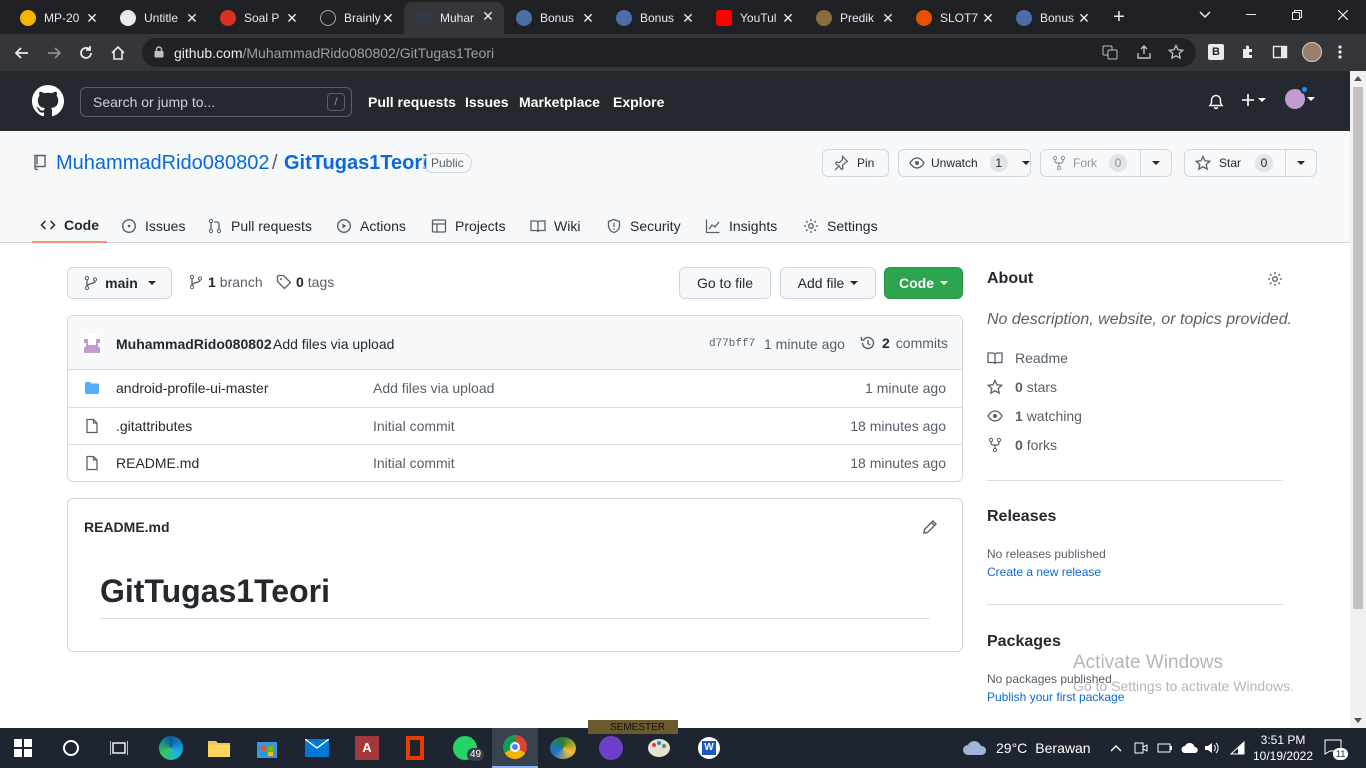 This screenshot has width=1366, height=768. What do you see at coordinates (267, 748) in the screenshot?
I see `microsoft-store-icon` at bounding box center [267, 748].